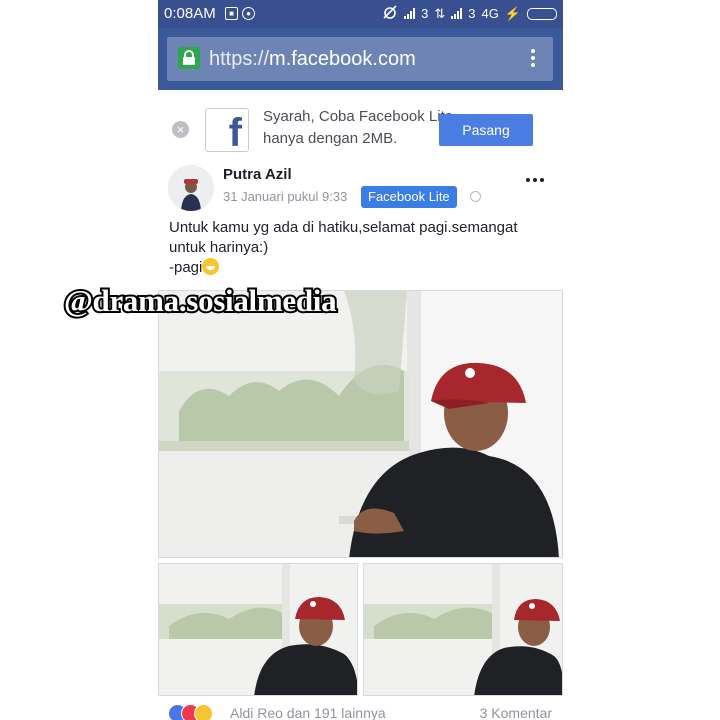  I want to click on reactions-bar: Aldi Reo dan 191 lainnya 3 Komentar, so click(365, 712).